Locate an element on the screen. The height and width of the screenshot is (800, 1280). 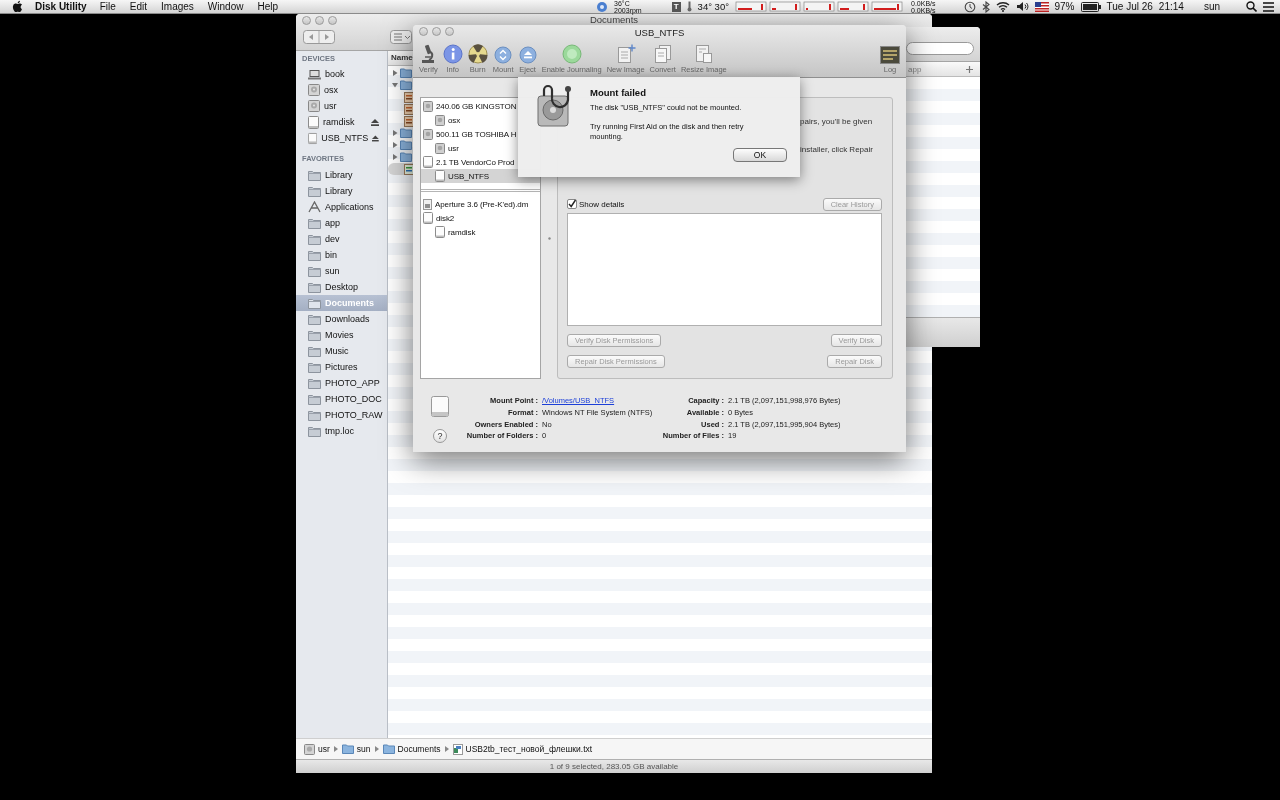
sidebar-item-label: Movies is located at coordinates (339, 335).